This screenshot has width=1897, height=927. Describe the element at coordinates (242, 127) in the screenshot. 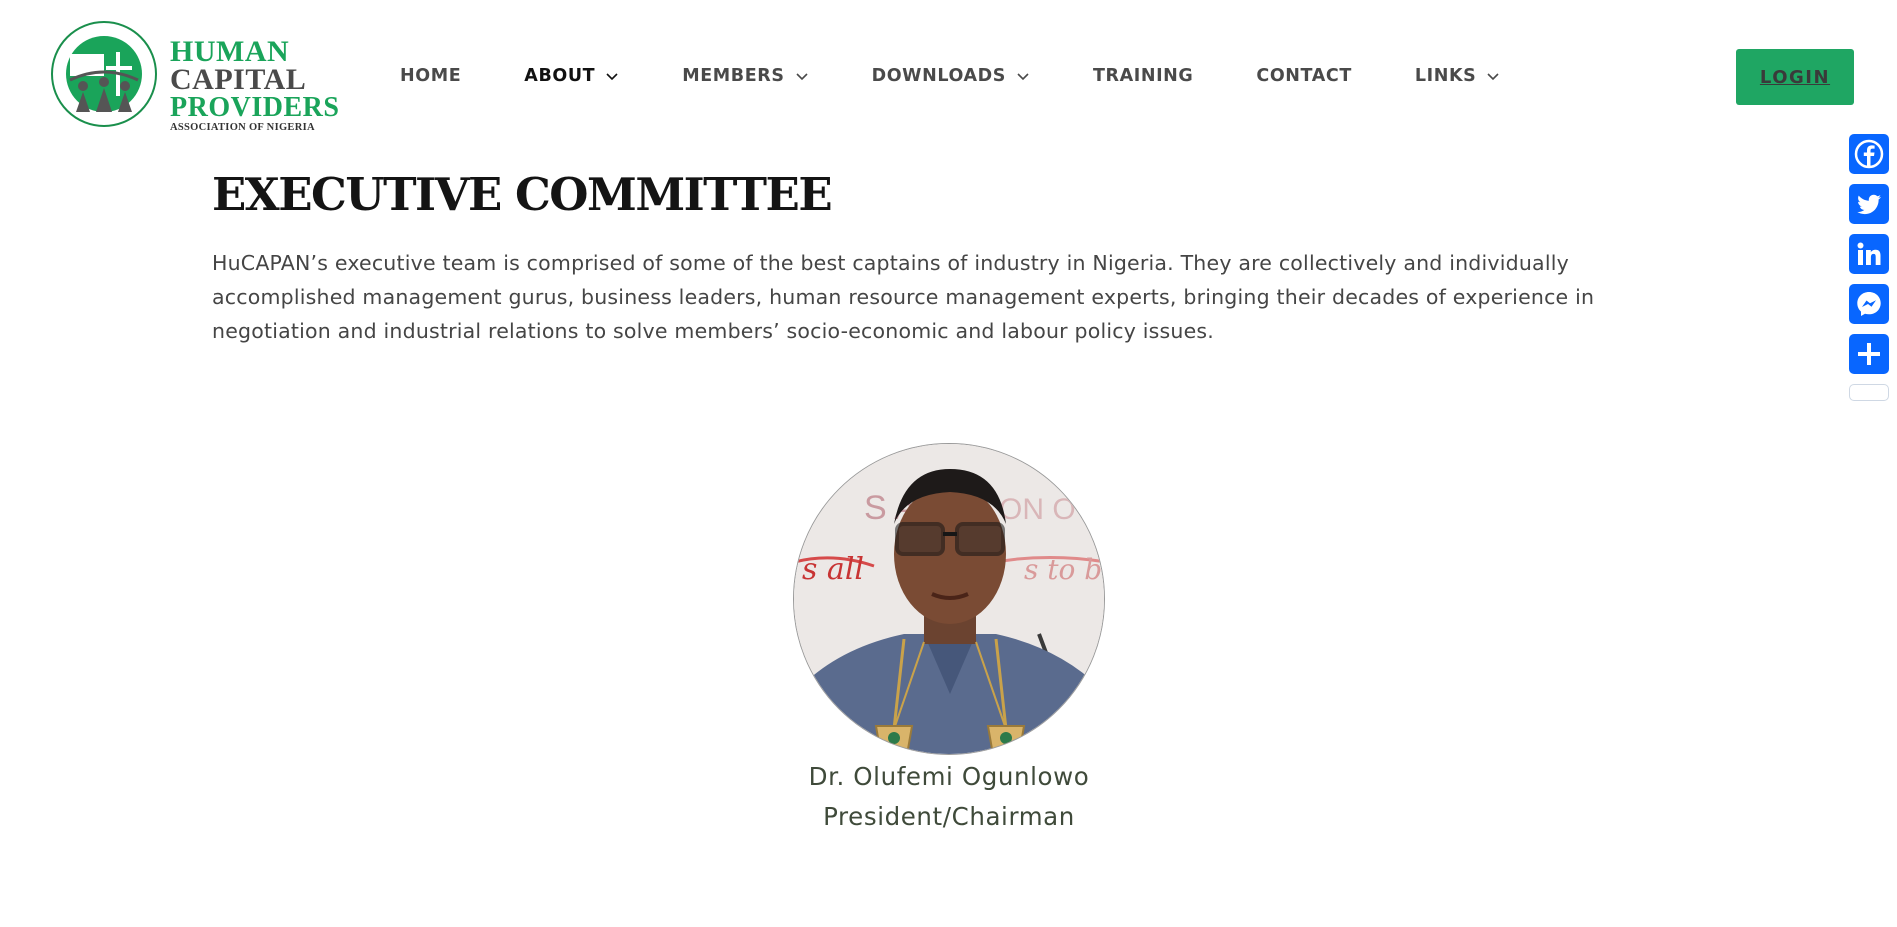

I see `logo-line-association: ASSOCIATION OF NIGERIA` at that location.